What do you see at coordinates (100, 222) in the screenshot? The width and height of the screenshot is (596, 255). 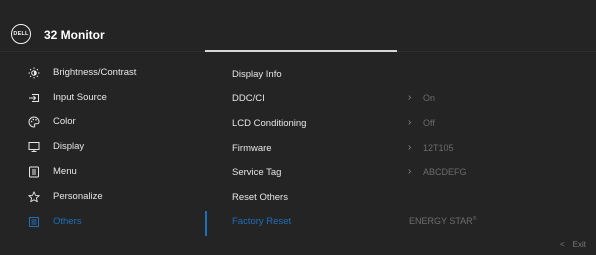 I see `menu-item-others: Others` at bounding box center [100, 222].